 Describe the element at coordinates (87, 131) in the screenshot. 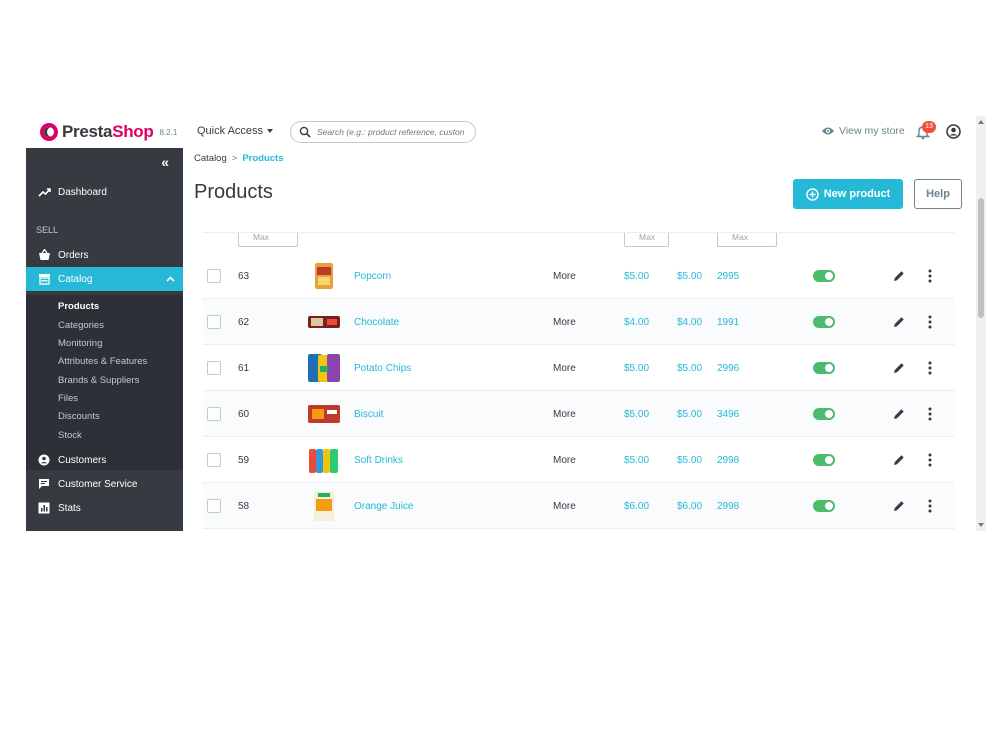

I see `brand-name-part1: Presta` at that location.